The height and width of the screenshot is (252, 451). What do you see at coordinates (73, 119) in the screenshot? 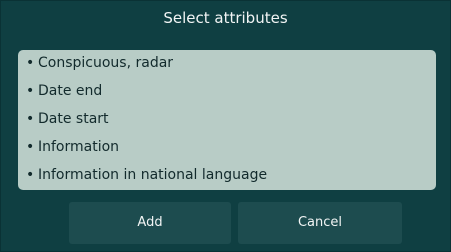
I see `list-item-label: Date start` at bounding box center [73, 119].